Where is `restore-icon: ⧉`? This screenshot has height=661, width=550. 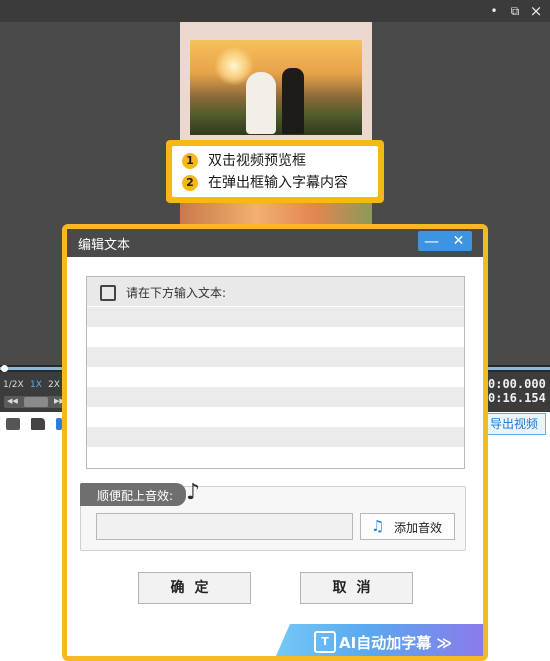
restore-icon: ⧉ is located at coordinates (515, 11).